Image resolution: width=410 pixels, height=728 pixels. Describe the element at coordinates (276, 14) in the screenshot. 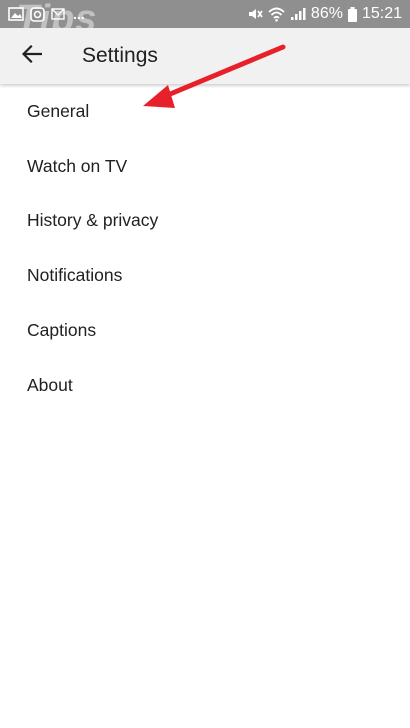

I see `wifi-icon` at that location.